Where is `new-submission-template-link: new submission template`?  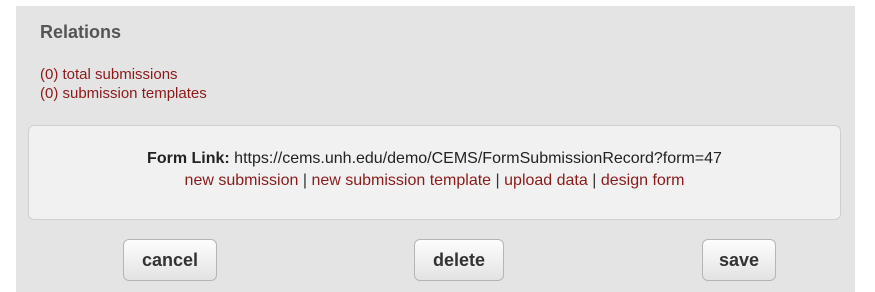 new-submission-template-link: new submission template is located at coordinates (401, 180).